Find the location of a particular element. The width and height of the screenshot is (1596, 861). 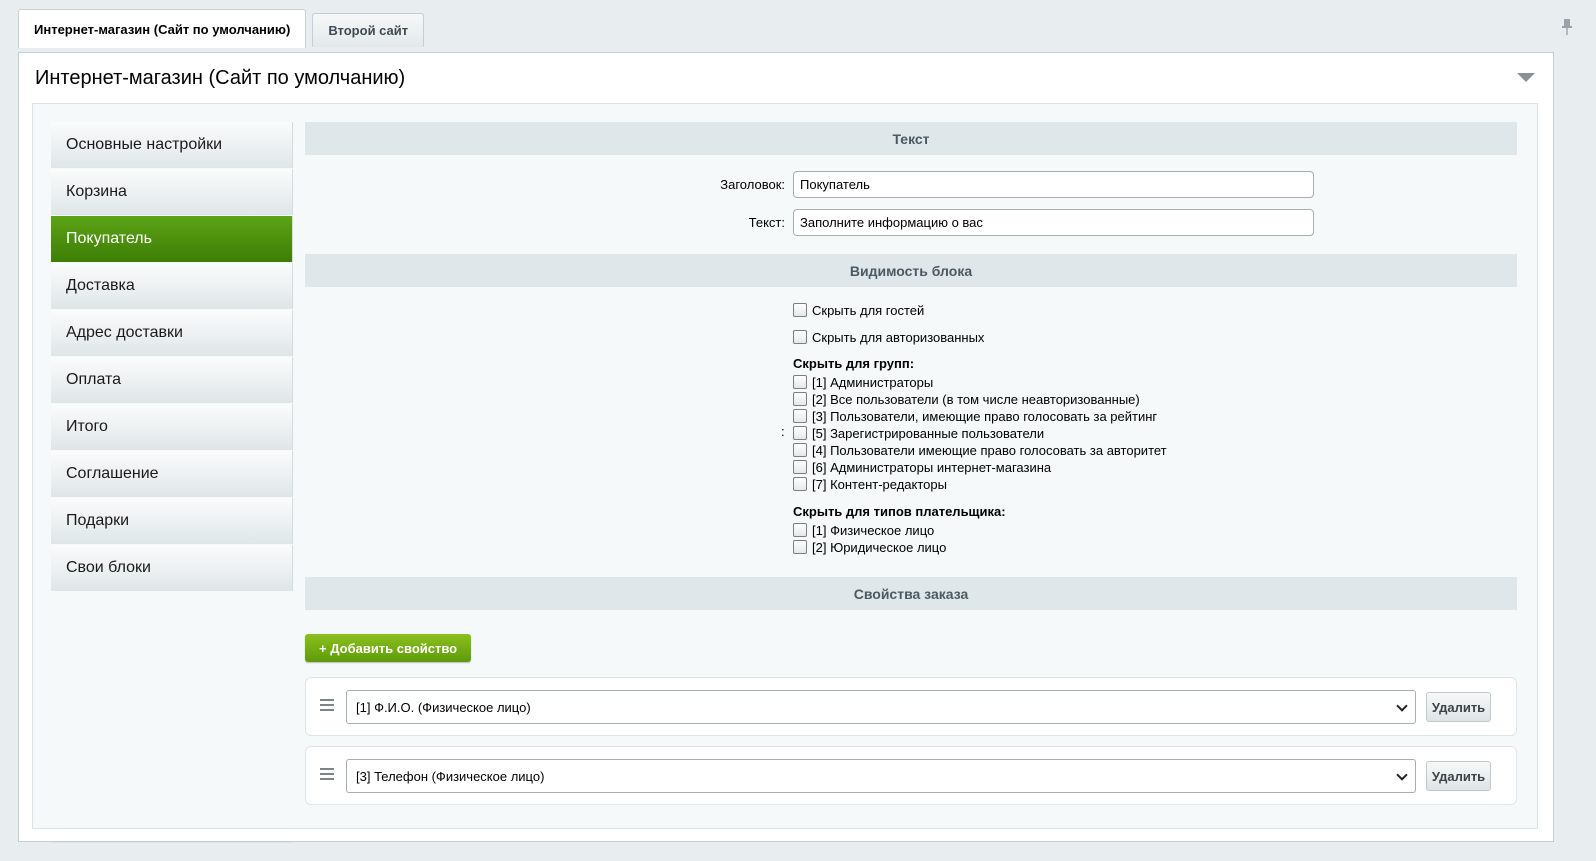

hide-authorized-option: Скрыть для авторизованных is located at coordinates (888, 337).